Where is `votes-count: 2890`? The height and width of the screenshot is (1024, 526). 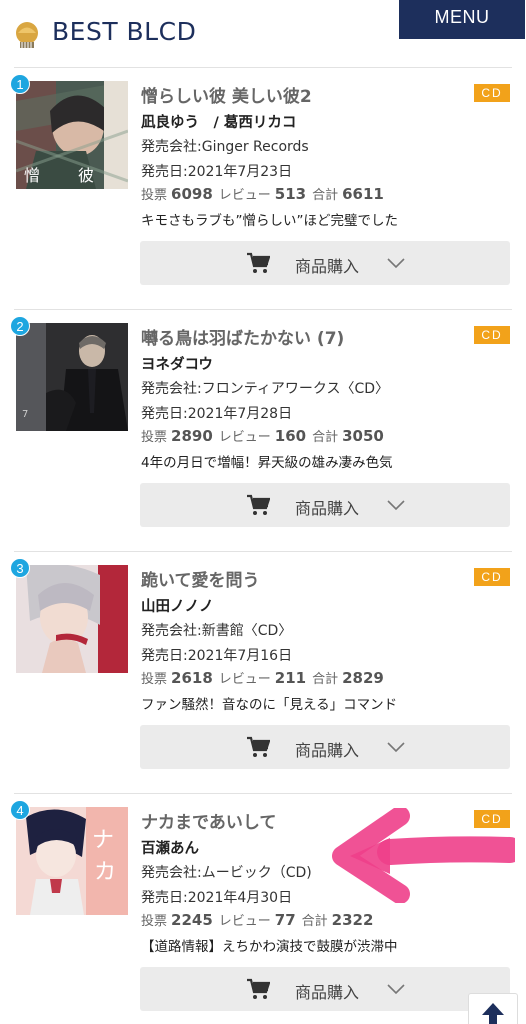
votes-count: 2890 is located at coordinates (192, 436).